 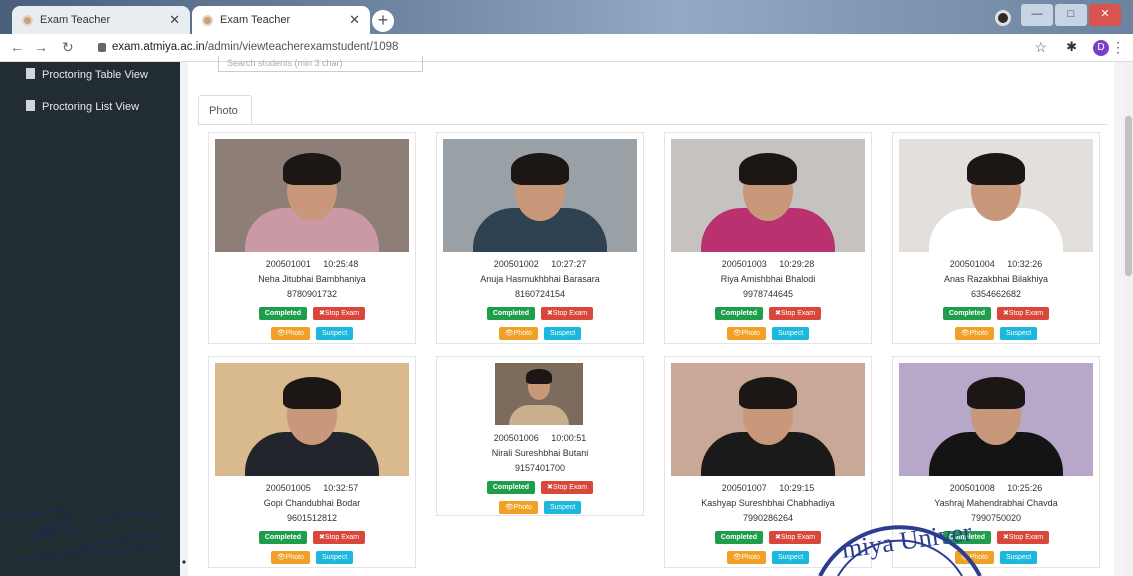 I want to click on student-phone: 8160724154, so click(x=540, y=294).